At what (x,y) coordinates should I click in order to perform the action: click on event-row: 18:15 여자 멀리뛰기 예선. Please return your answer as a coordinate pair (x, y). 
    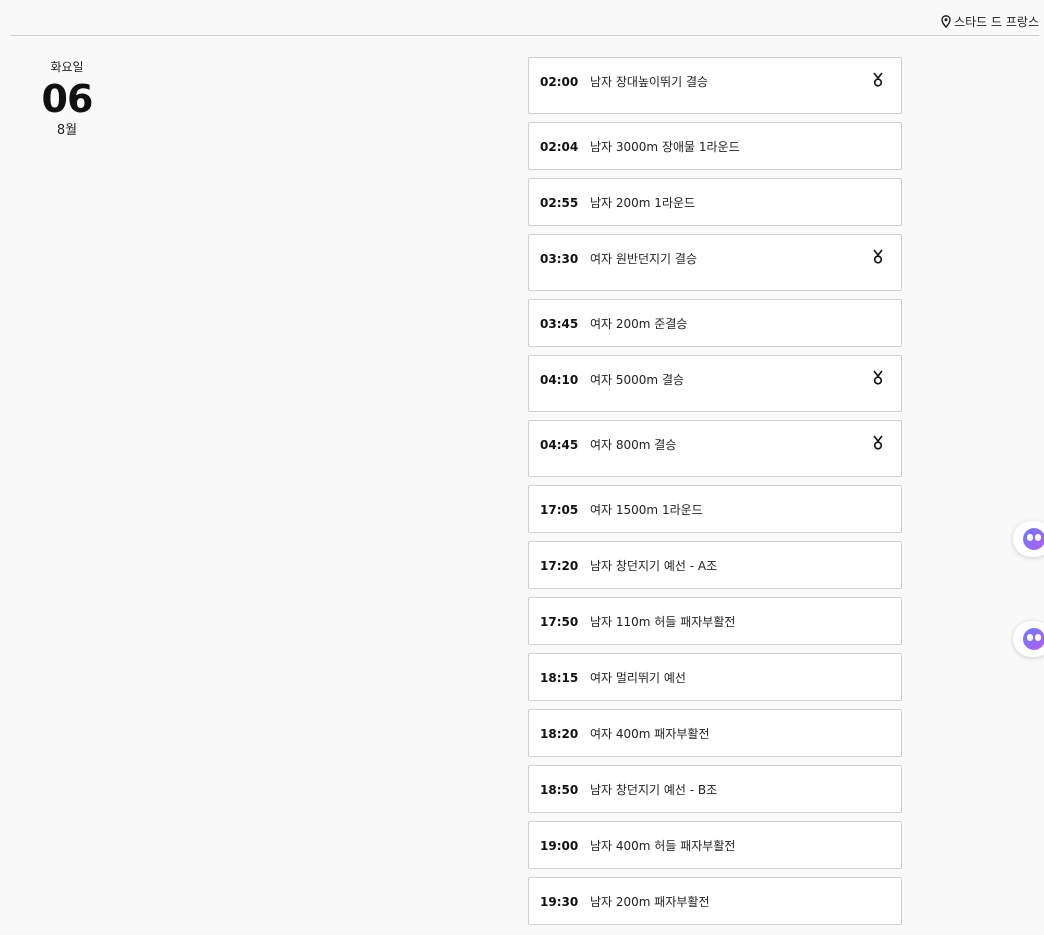
    Looking at the image, I should click on (715, 677).